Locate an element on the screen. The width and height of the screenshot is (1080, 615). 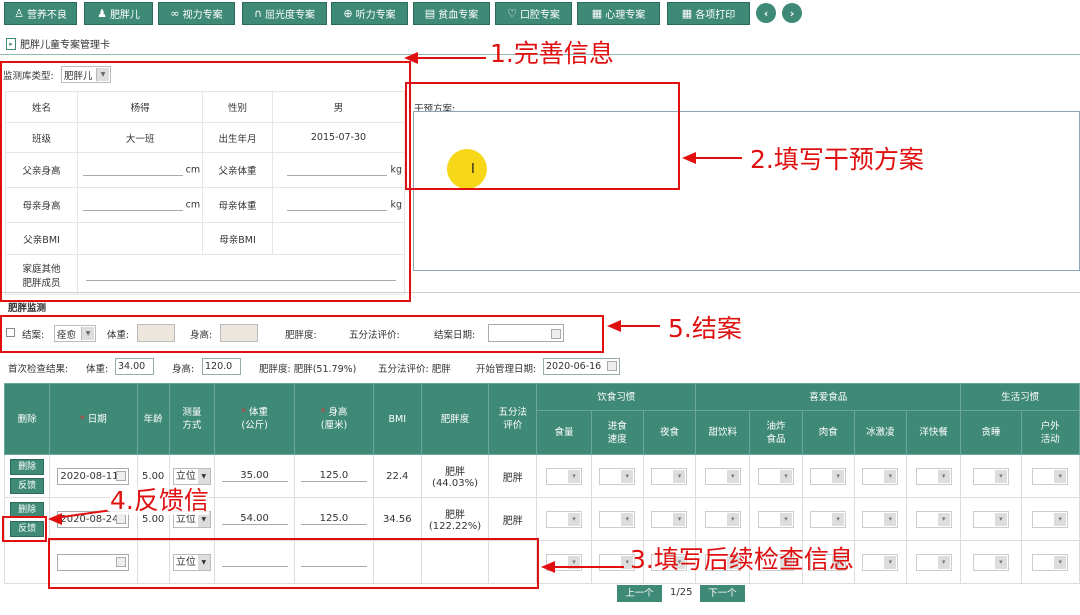
first-height-input: 120.0 is located at coordinates (221, 366).